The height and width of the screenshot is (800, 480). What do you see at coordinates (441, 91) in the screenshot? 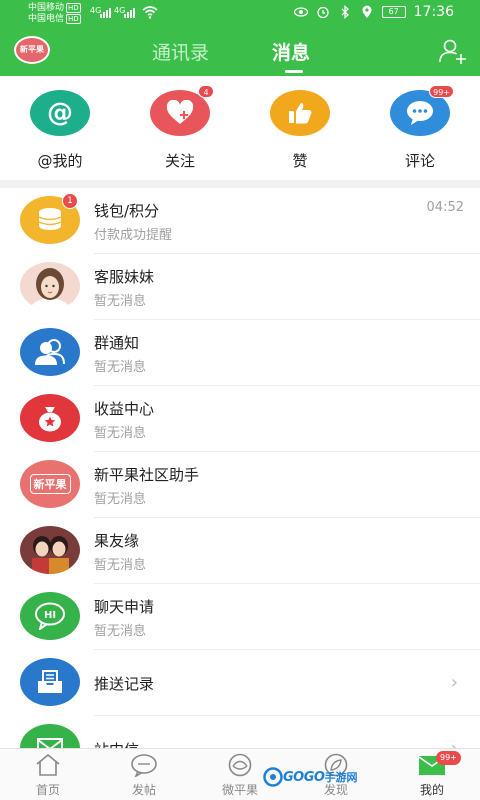
I see `comment-badge: 99+` at bounding box center [441, 91].